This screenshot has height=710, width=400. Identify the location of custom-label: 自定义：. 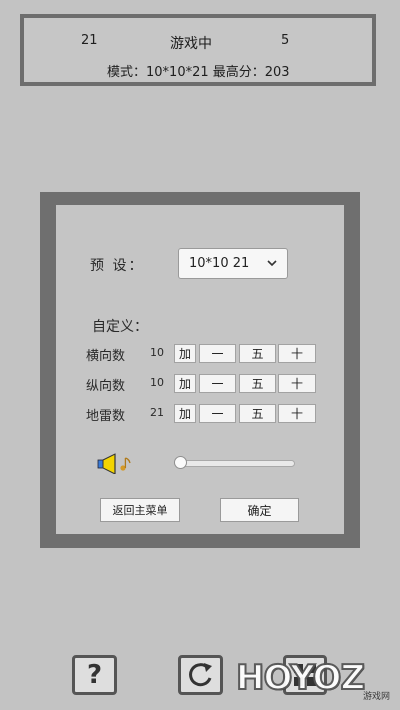
(120, 327).